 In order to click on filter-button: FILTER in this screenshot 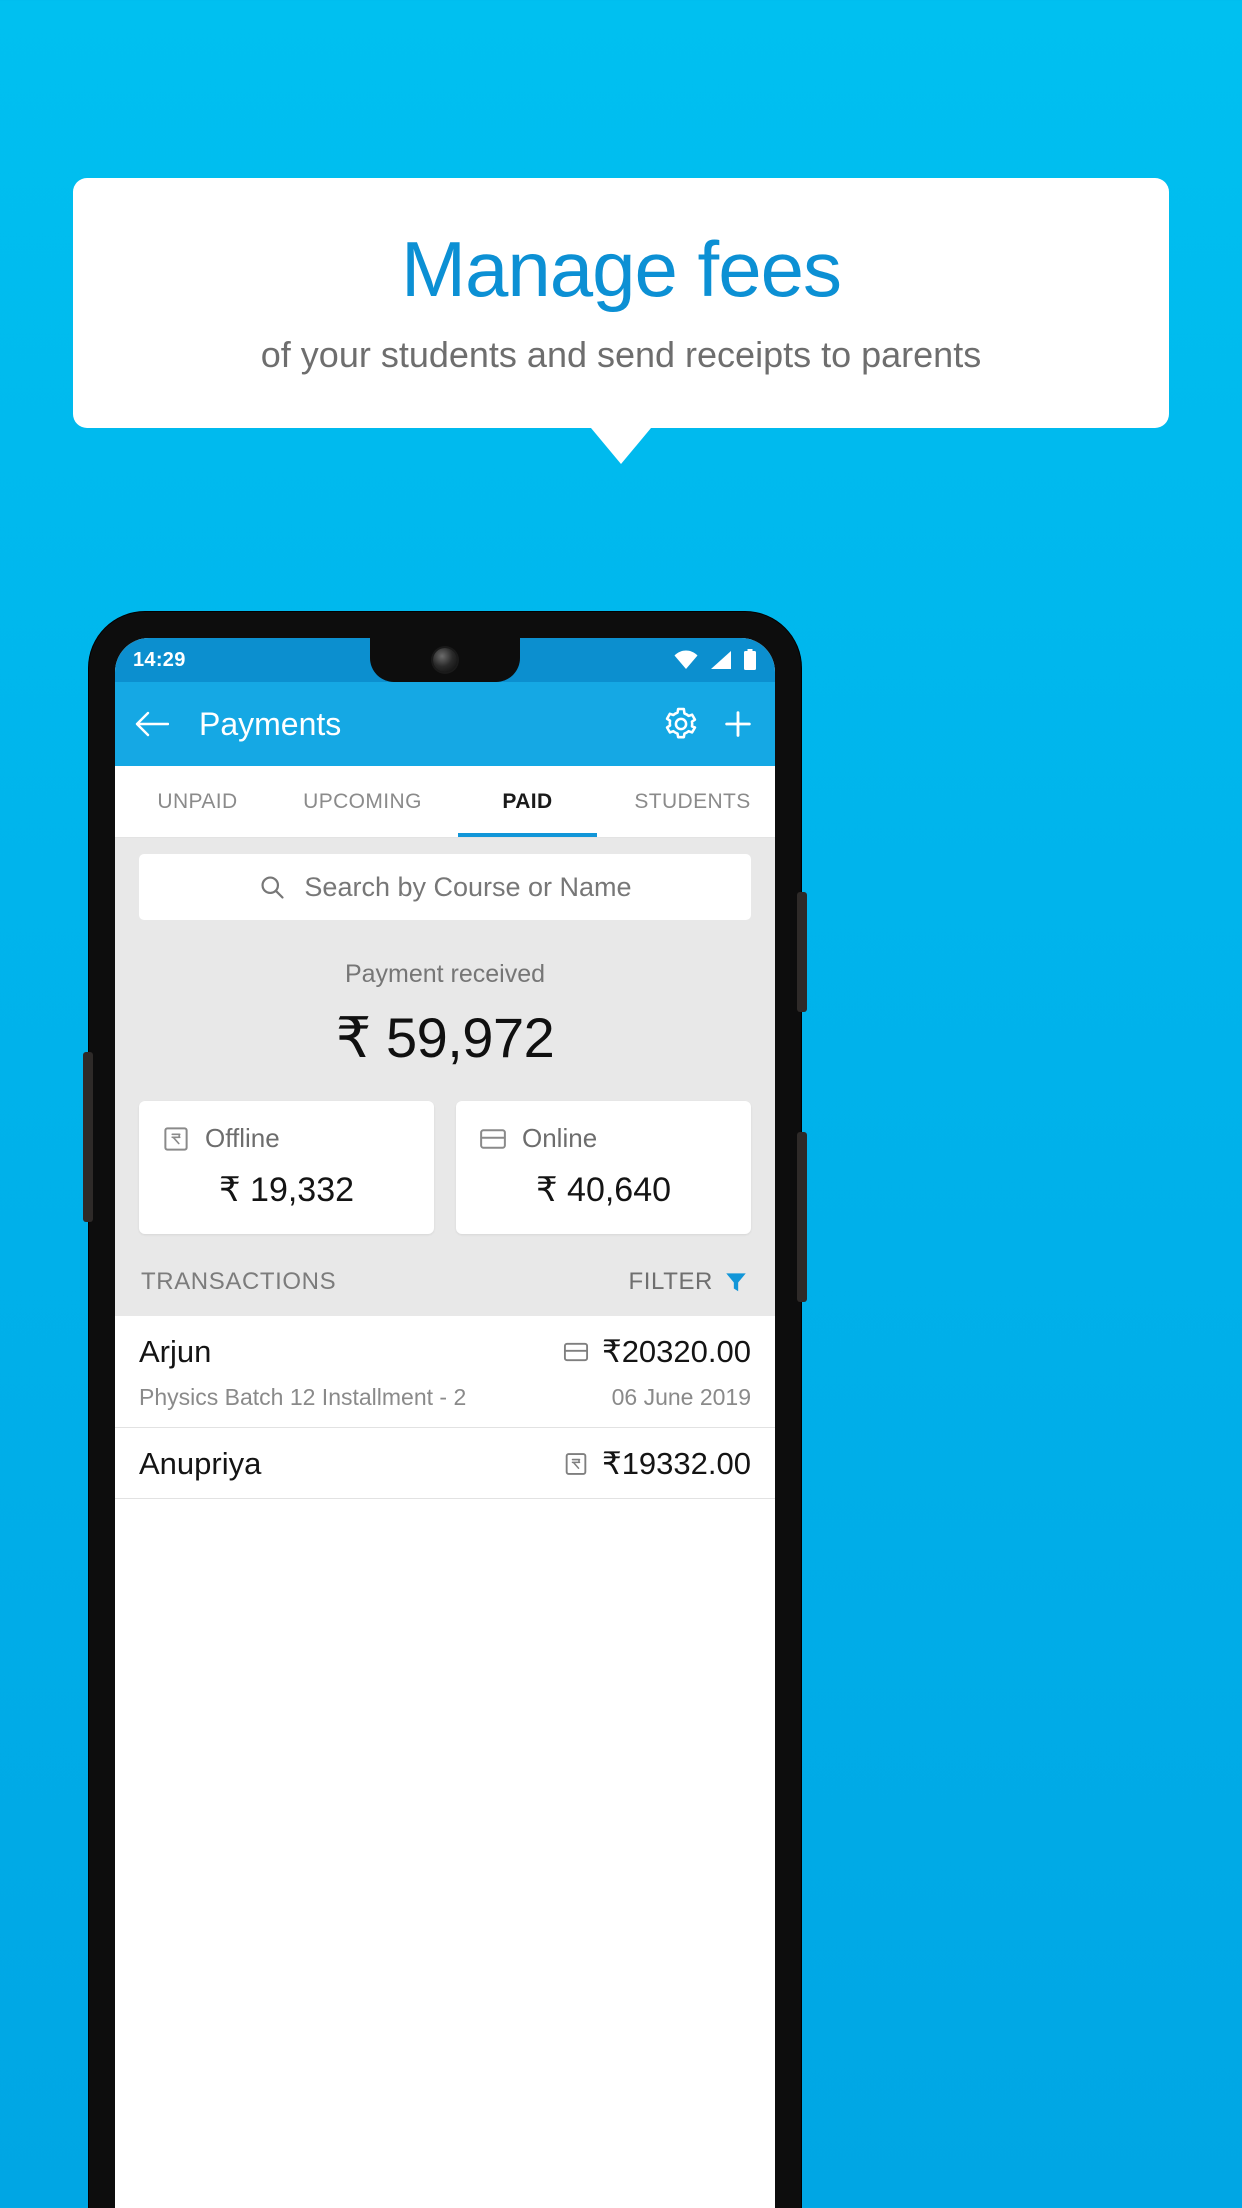, I will do `click(689, 1282)`.